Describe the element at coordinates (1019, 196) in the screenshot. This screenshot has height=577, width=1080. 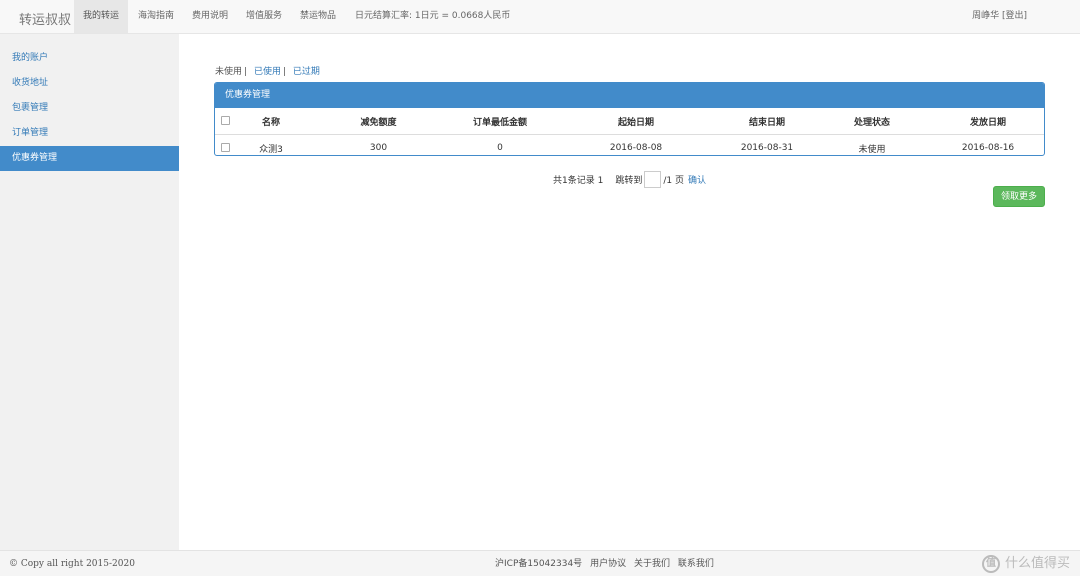
I see `get-more-coupons-button: 领取更多` at that location.